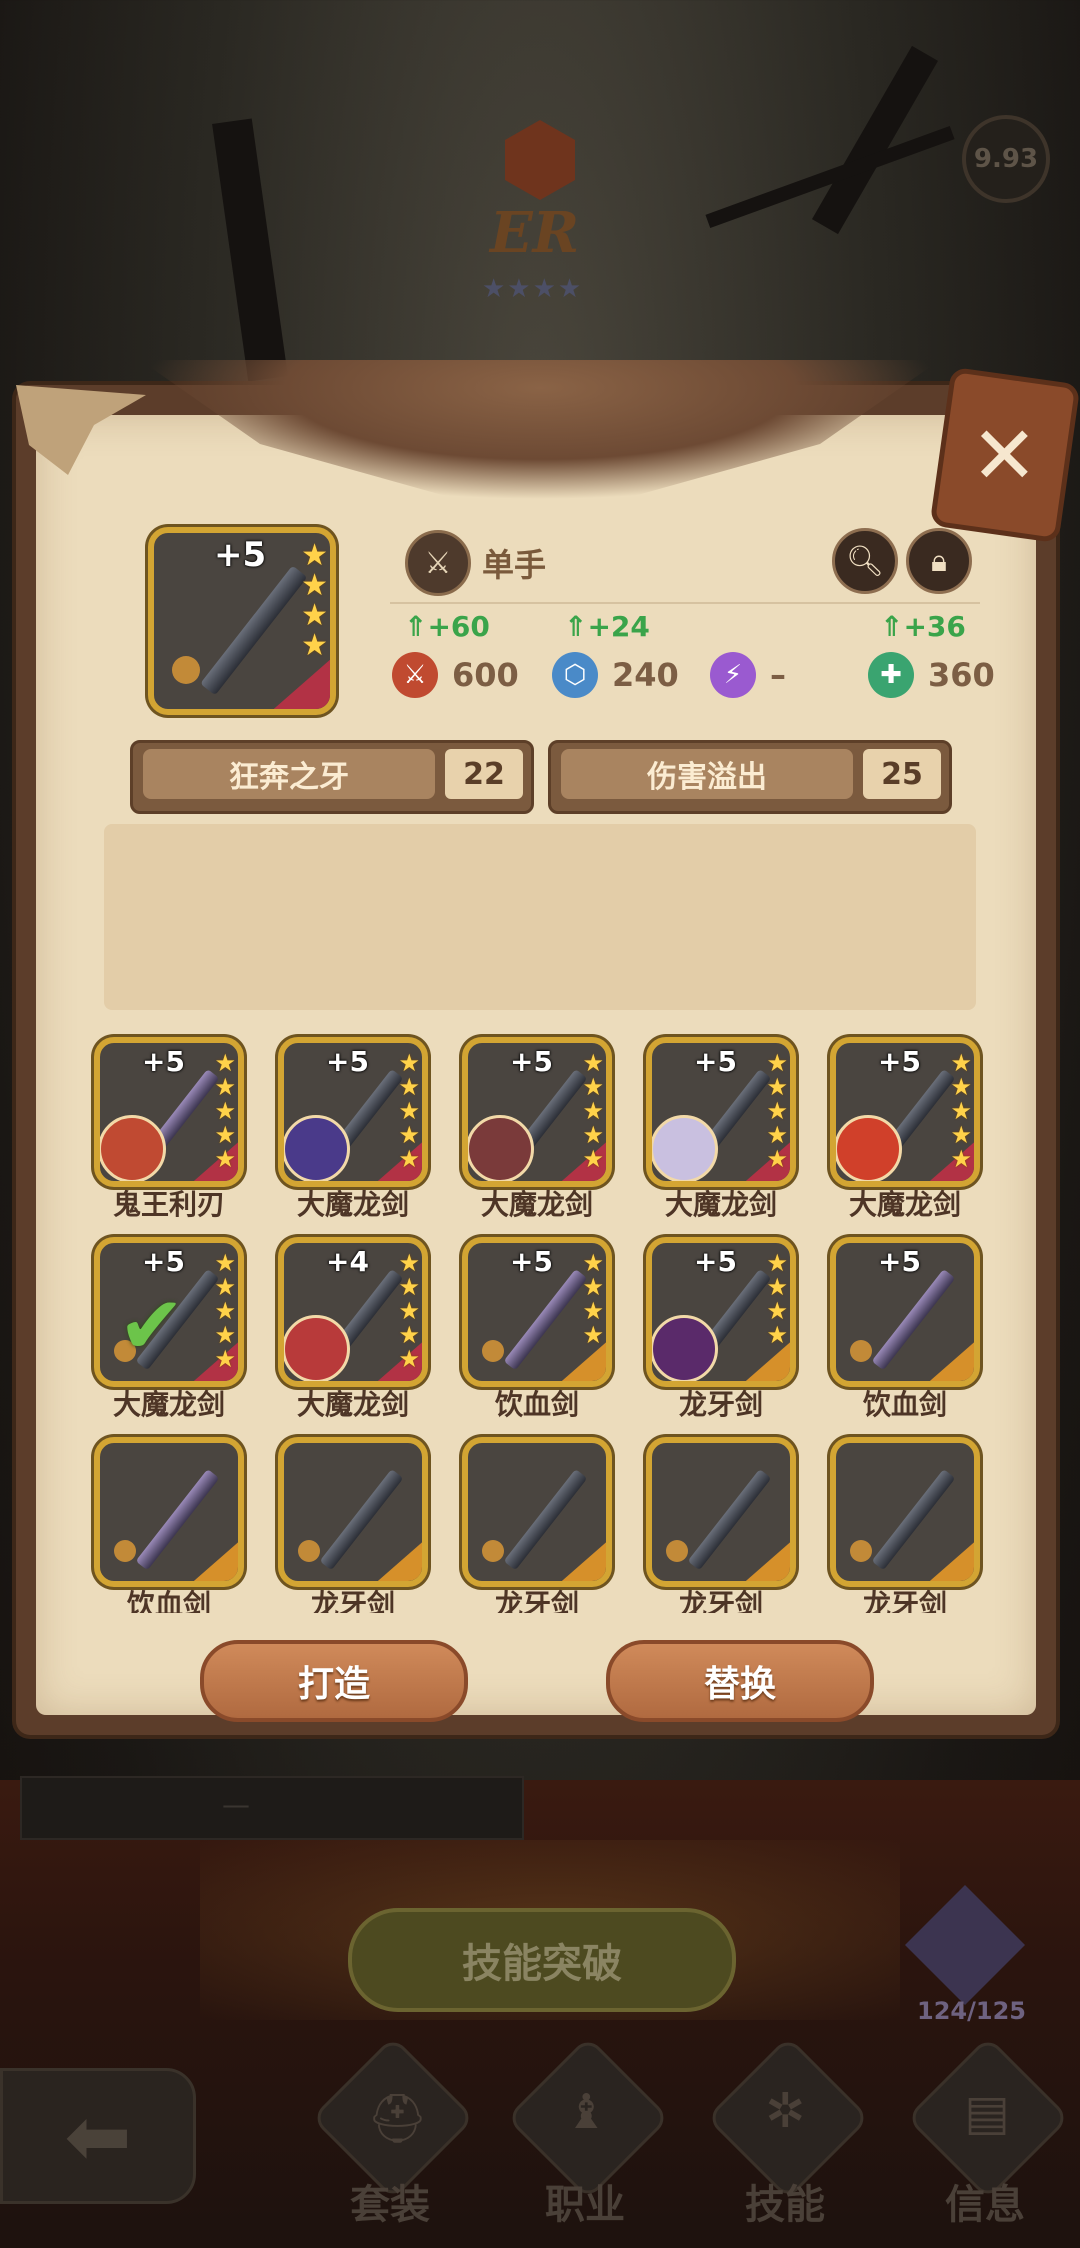 The height and width of the screenshot is (2248, 1080). Describe the element at coordinates (540, 160) in the screenshot. I see `rank-gem-icon` at that location.